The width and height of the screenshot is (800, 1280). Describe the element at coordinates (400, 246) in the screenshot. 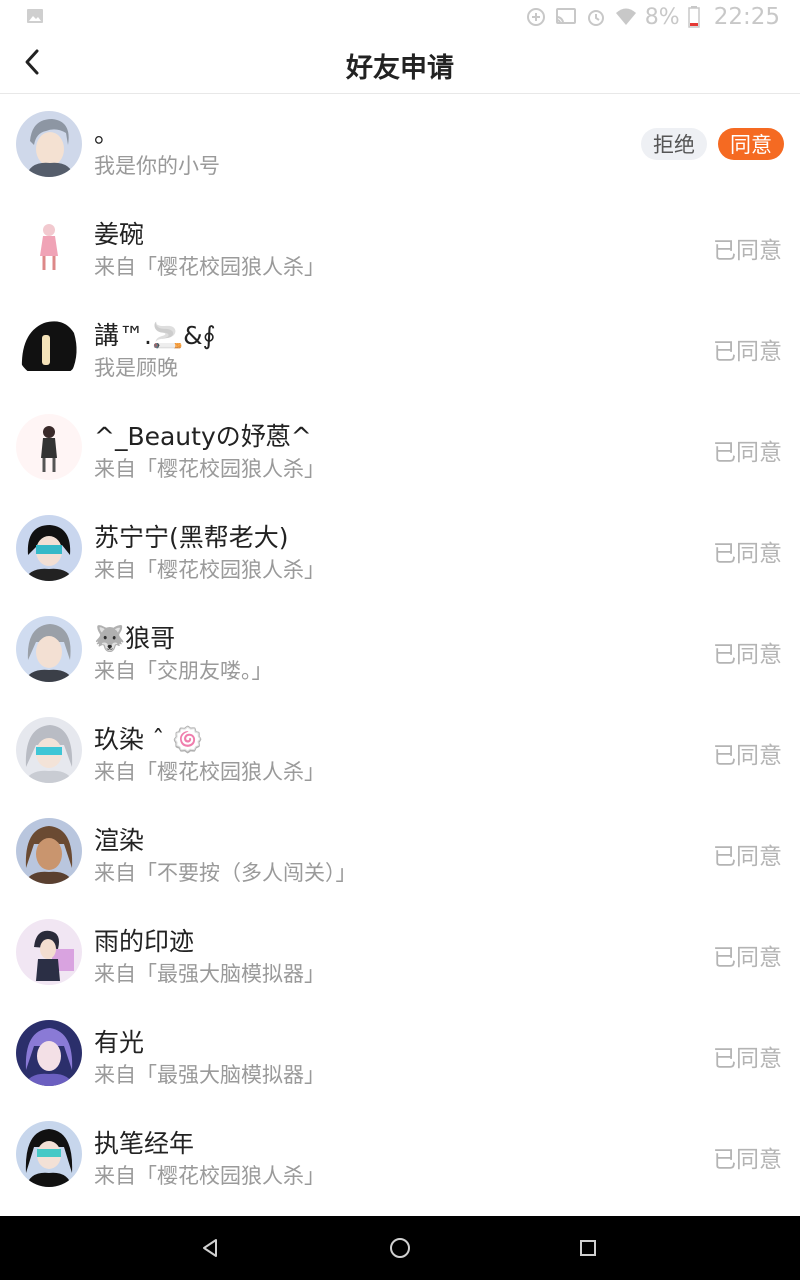

I see `friend-request-item: 姜碗 来自「樱花校园狼人杀」 已同意` at that location.